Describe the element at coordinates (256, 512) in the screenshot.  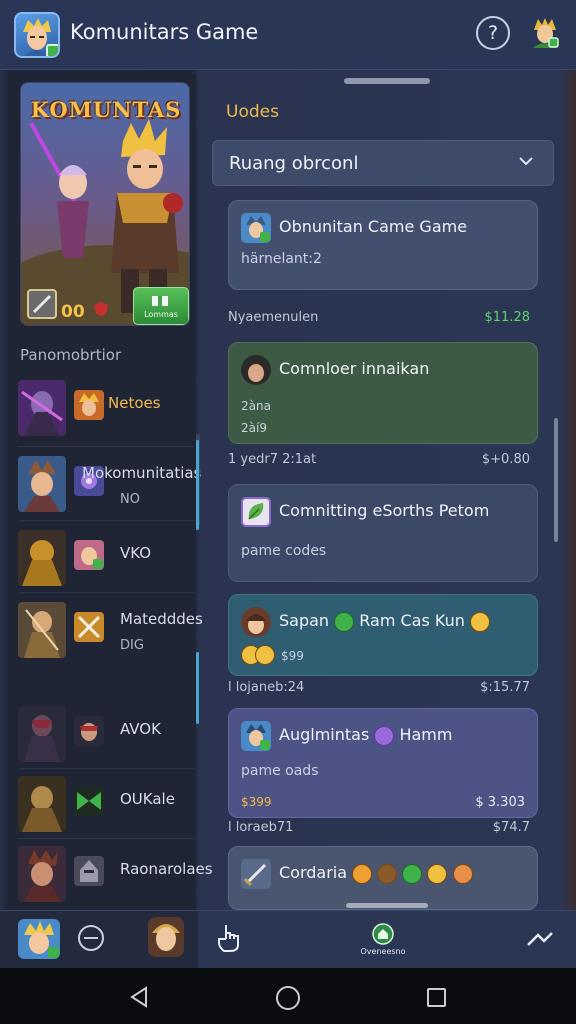
I see `leaf-icon` at that location.